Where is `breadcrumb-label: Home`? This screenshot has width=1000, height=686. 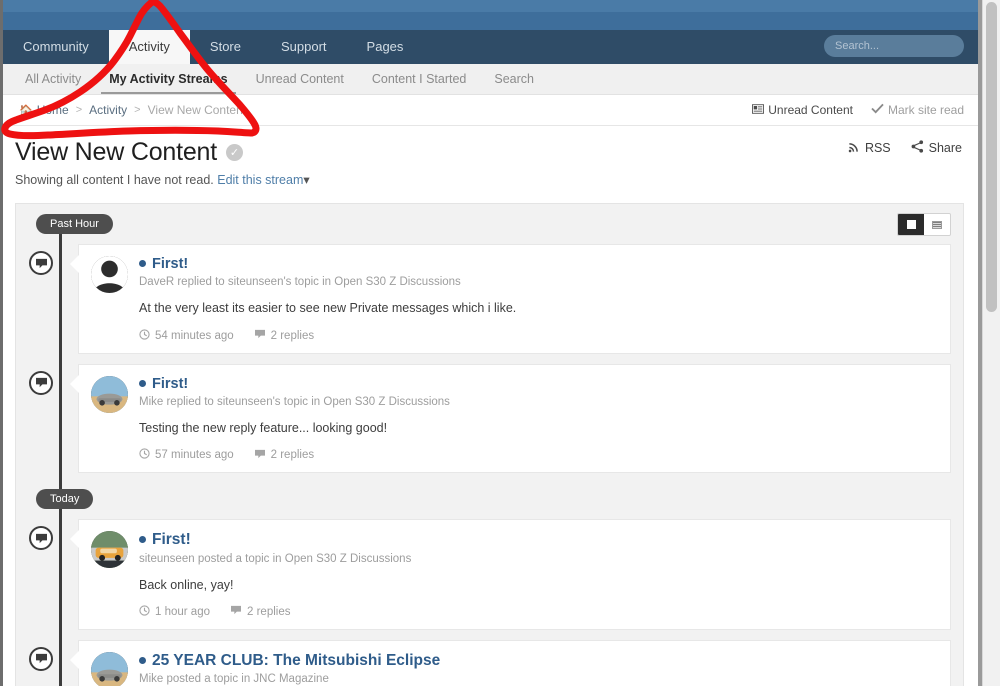 breadcrumb-label: Home is located at coordinates (52, 110).